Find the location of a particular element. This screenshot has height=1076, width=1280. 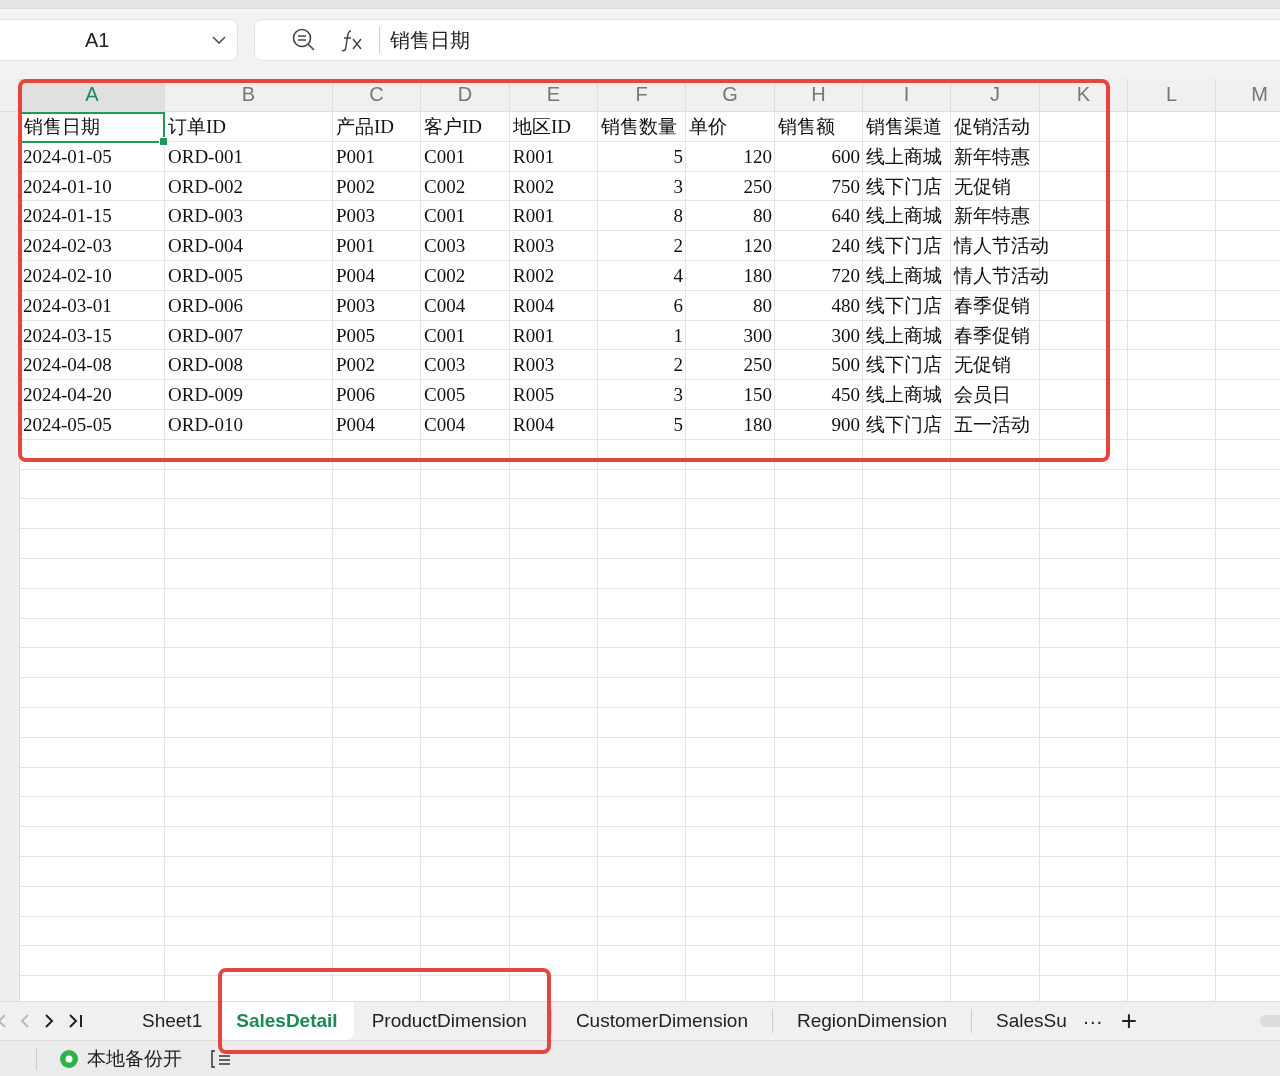

column-header: F is located at coordinates (642, 95).